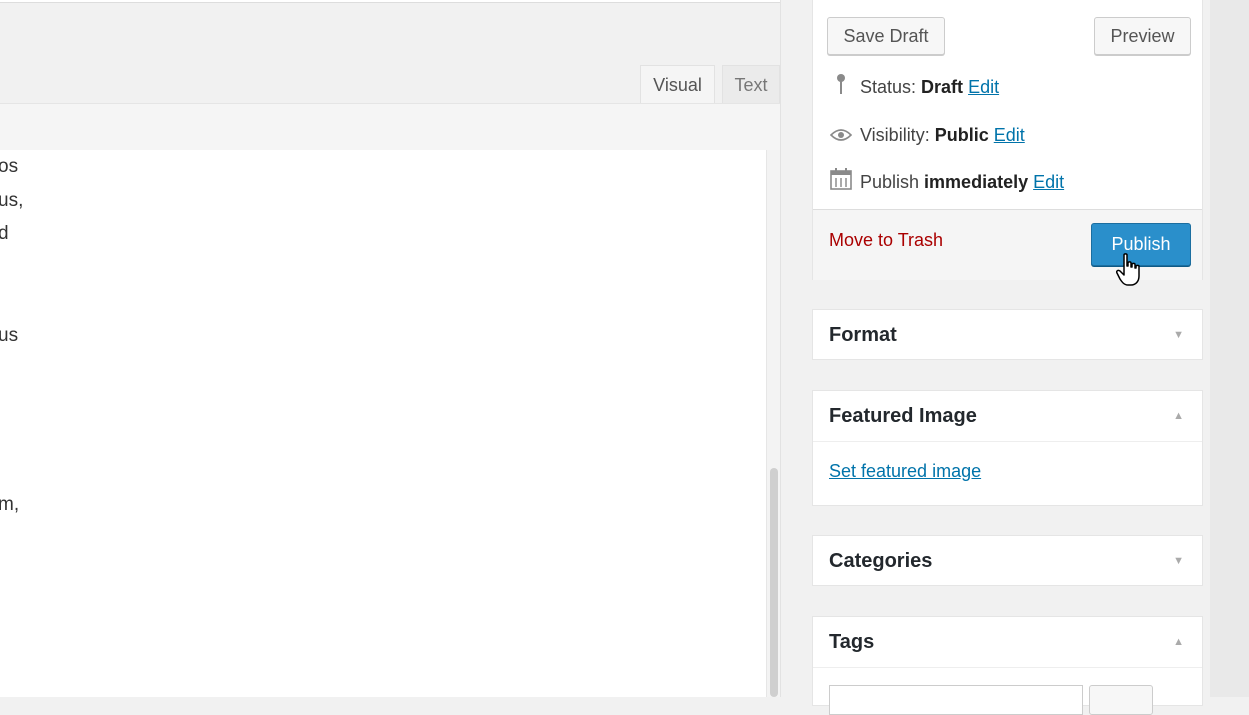  I want to click on tags-input, so click(956, 700).